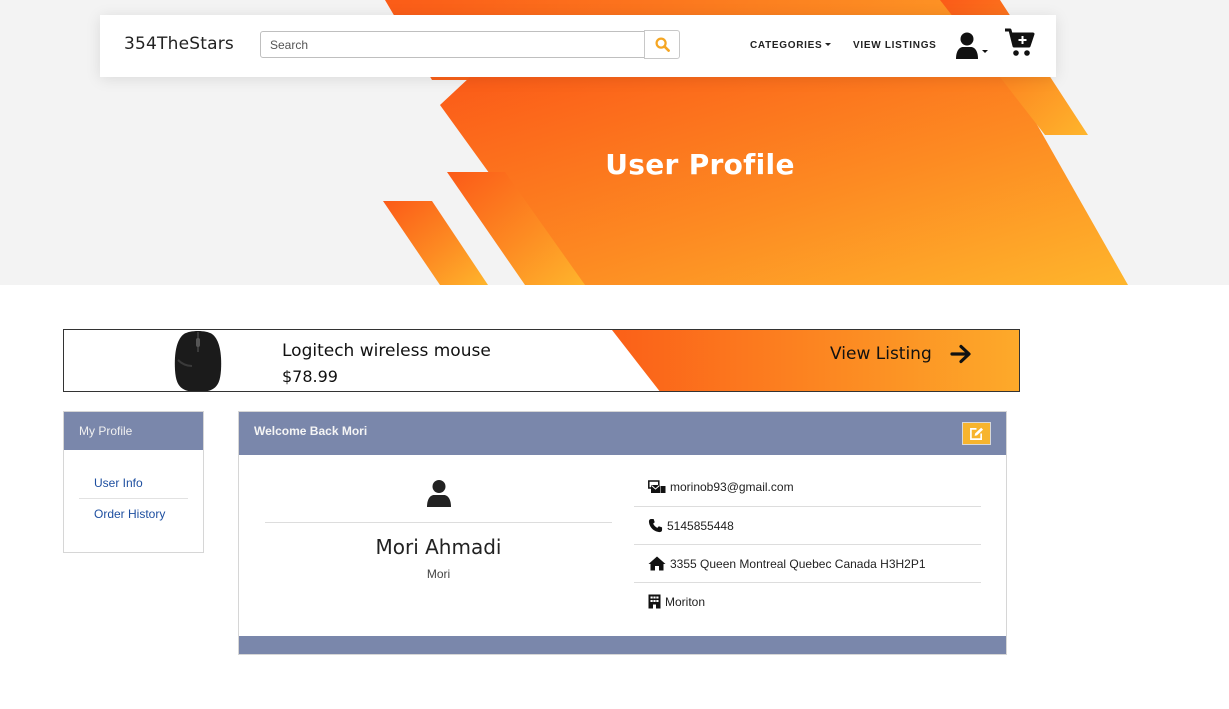 The width and height of the screenshot is (1229, 709). I want to click on search-icon, so click(662, 44).